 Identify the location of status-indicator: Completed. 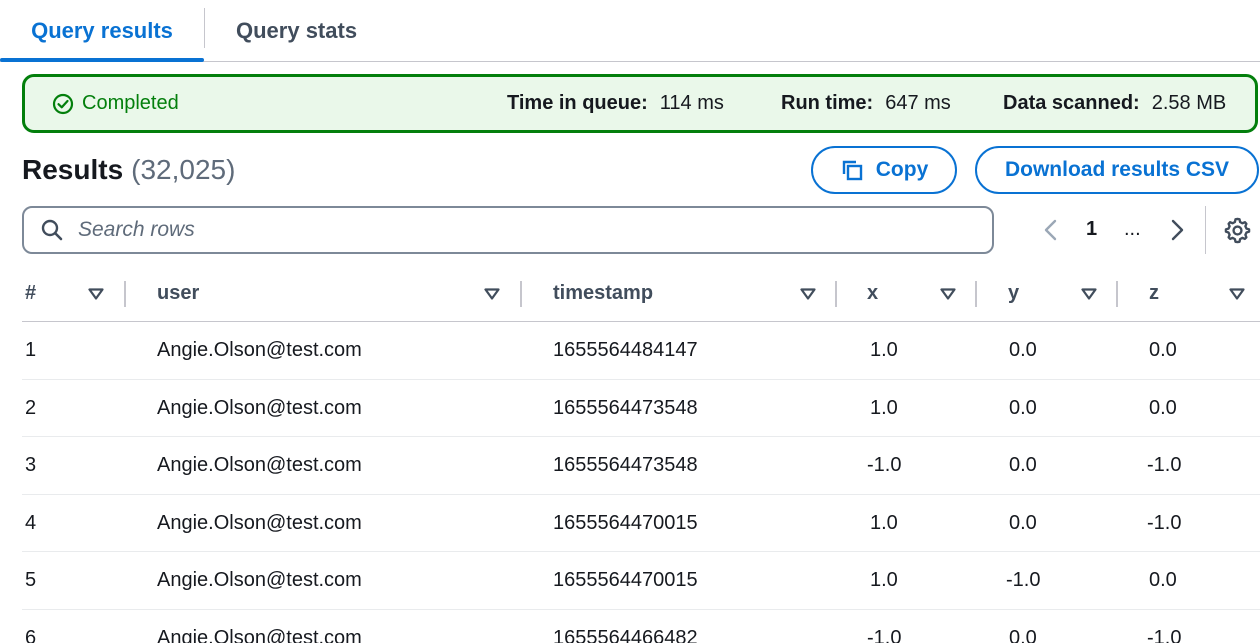
(115, 103).